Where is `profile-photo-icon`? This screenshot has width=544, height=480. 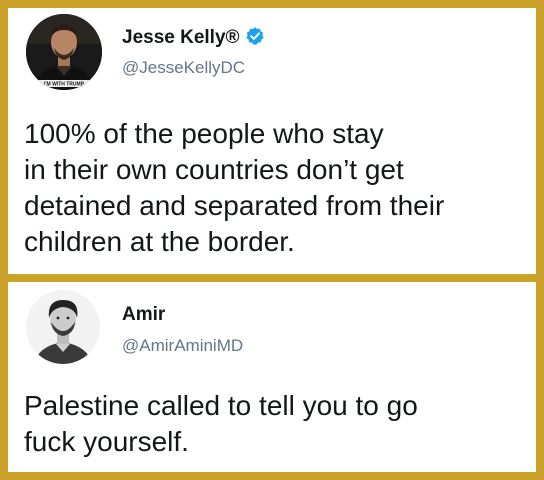 profile-photo-icon is located at coordinates (63, 327).